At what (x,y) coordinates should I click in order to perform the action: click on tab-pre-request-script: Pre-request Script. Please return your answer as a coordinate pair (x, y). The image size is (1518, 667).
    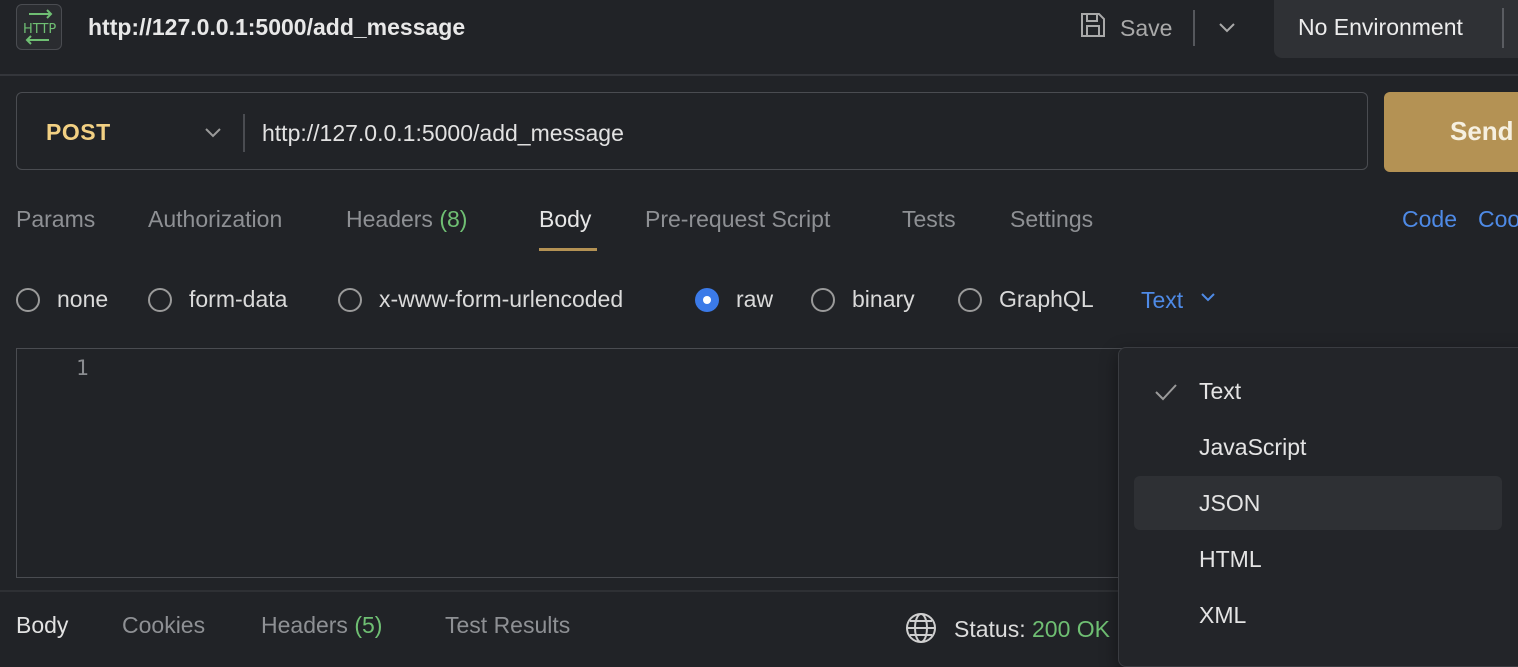
    Looking at the image, I should click on (737, 219).